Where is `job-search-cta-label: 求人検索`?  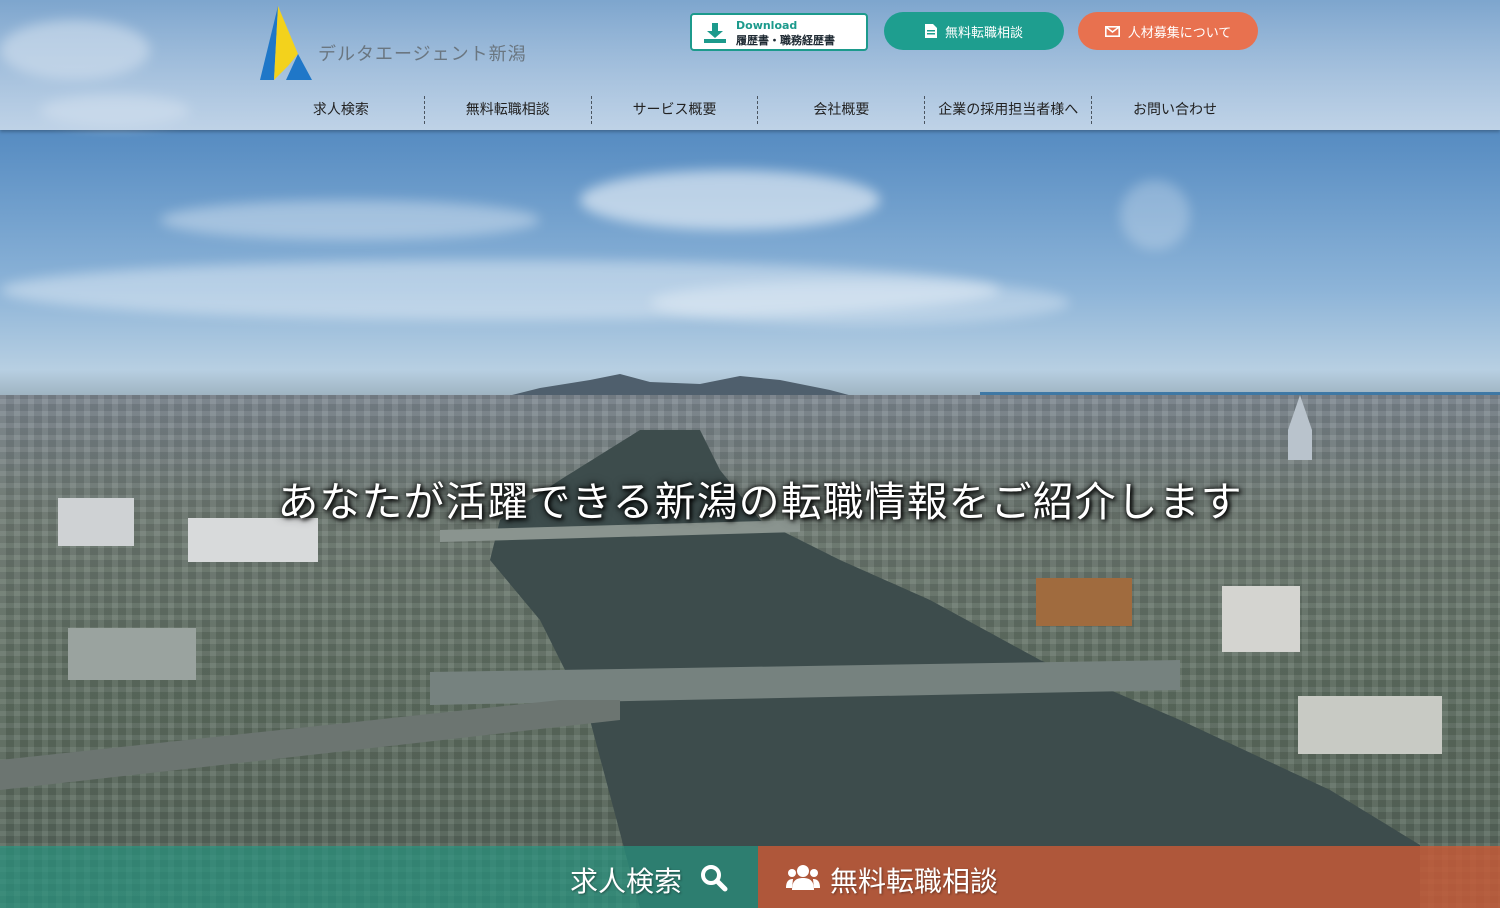 job-search-cta-label: 求人検索 is located at coordinates (626, 881).